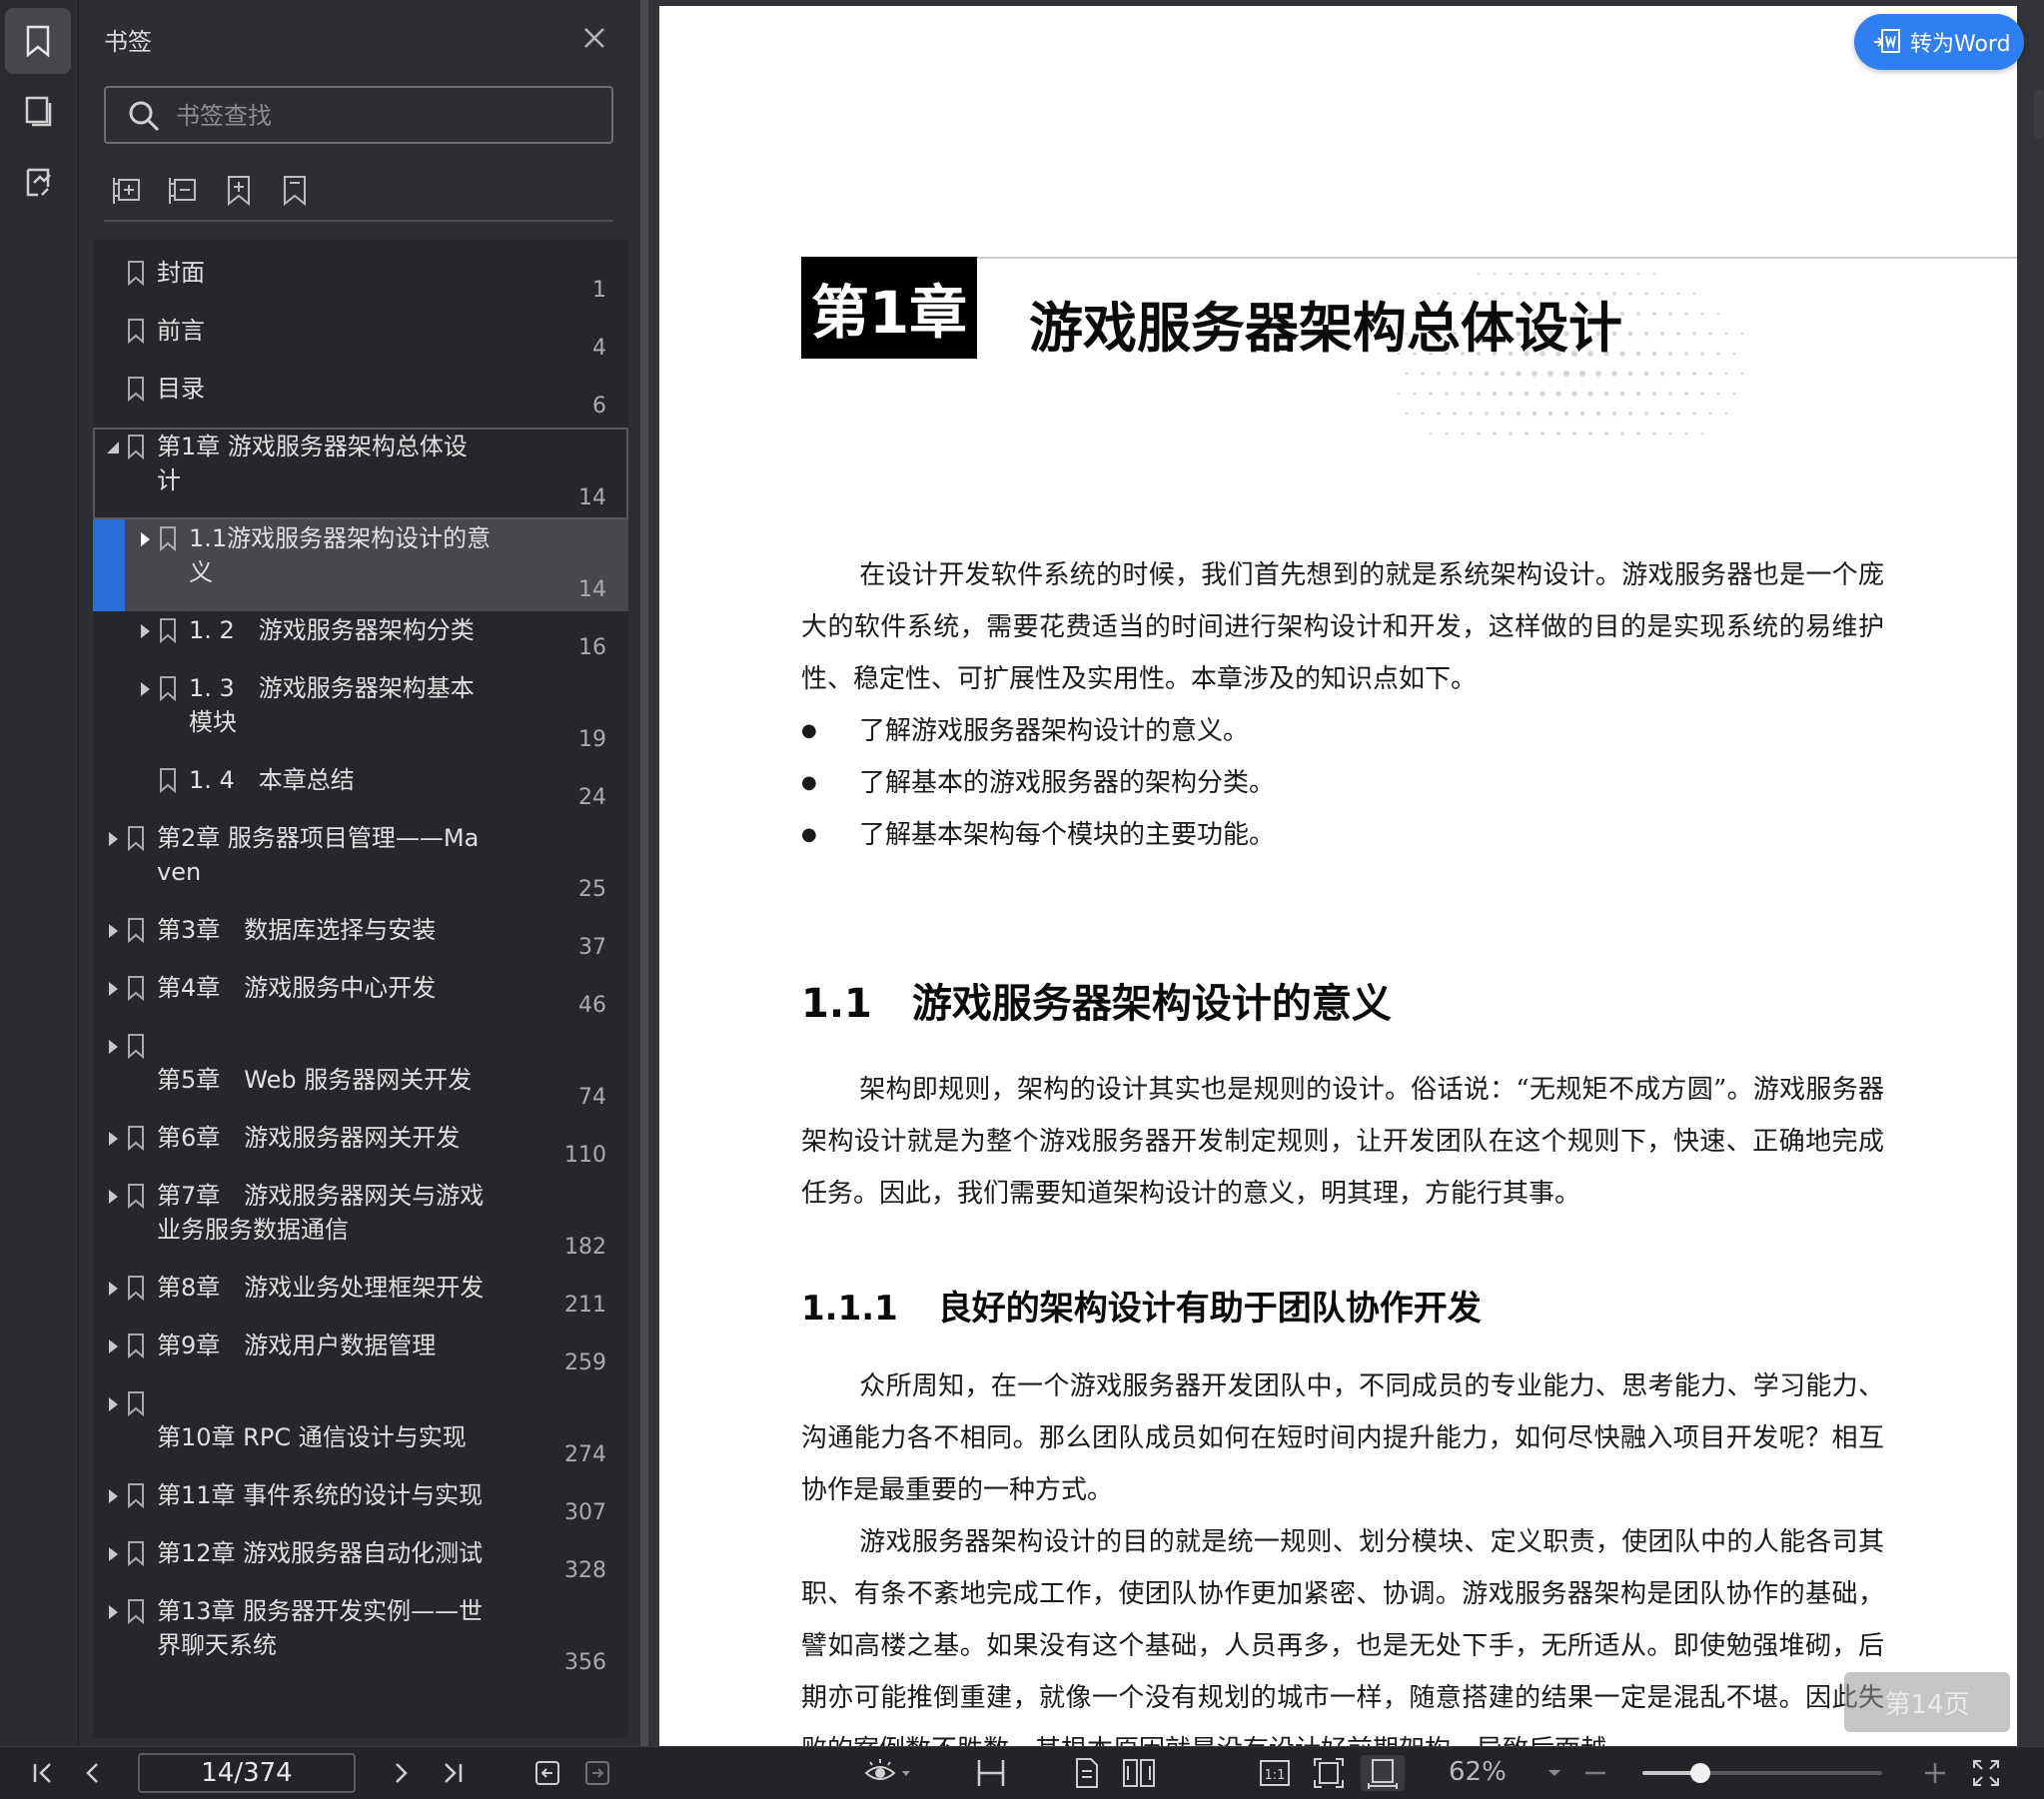 This screenshot has height=1799, width=2044. Describe the element at coordinates (38, 111) in the screenshot. I see `thumbnail-panel-icon` at that location.